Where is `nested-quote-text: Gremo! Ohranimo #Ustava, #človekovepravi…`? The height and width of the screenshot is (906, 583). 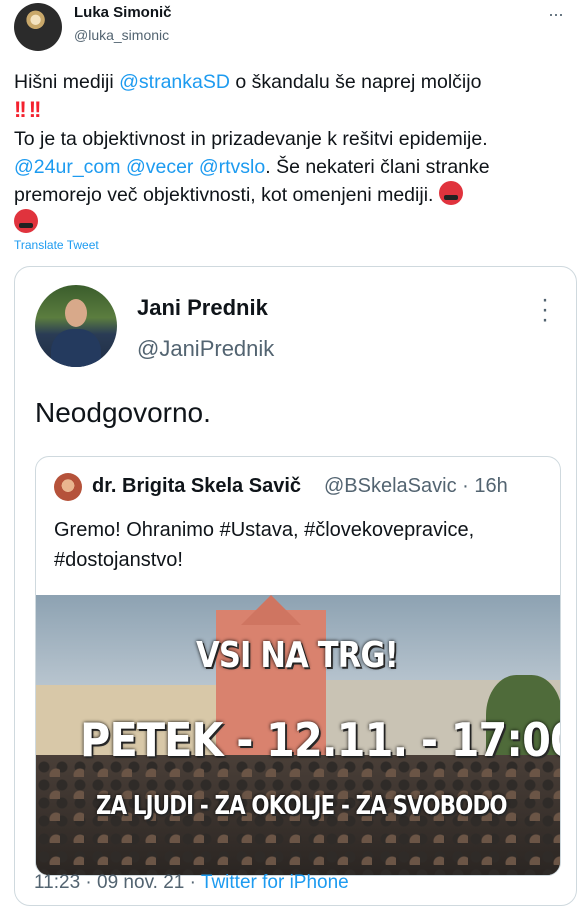
nested-quote-text: Gremo! Ohranimo #Ustava, #človekovepravi… is located at coordinates (264, 545).